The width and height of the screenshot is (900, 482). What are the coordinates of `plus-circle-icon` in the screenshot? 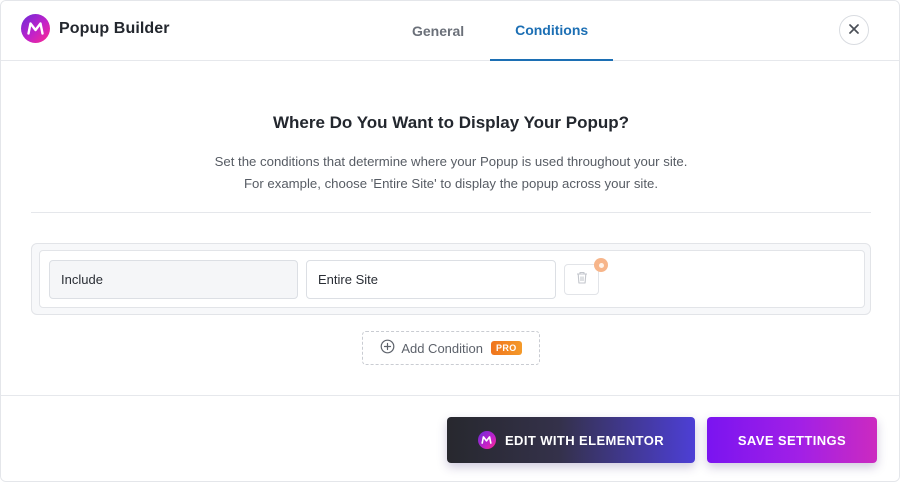 It's located at (387, 348).